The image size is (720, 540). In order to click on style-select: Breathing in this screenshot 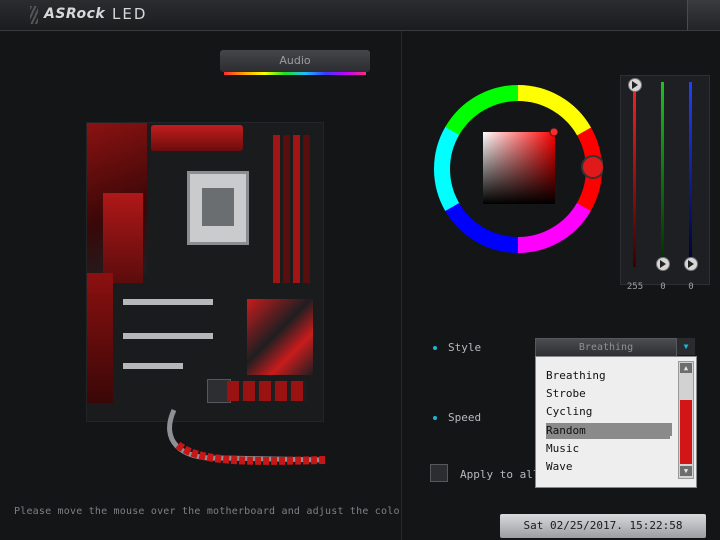, I will do `click(606, 347)`.